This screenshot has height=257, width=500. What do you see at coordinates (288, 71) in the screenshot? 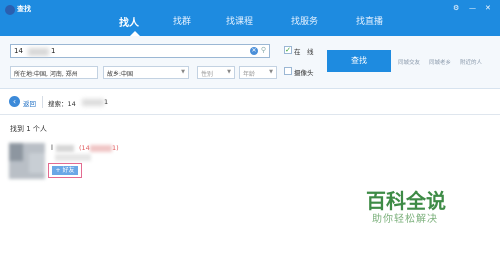
I see `camera-checkbox` at bounding box center [288, 71].